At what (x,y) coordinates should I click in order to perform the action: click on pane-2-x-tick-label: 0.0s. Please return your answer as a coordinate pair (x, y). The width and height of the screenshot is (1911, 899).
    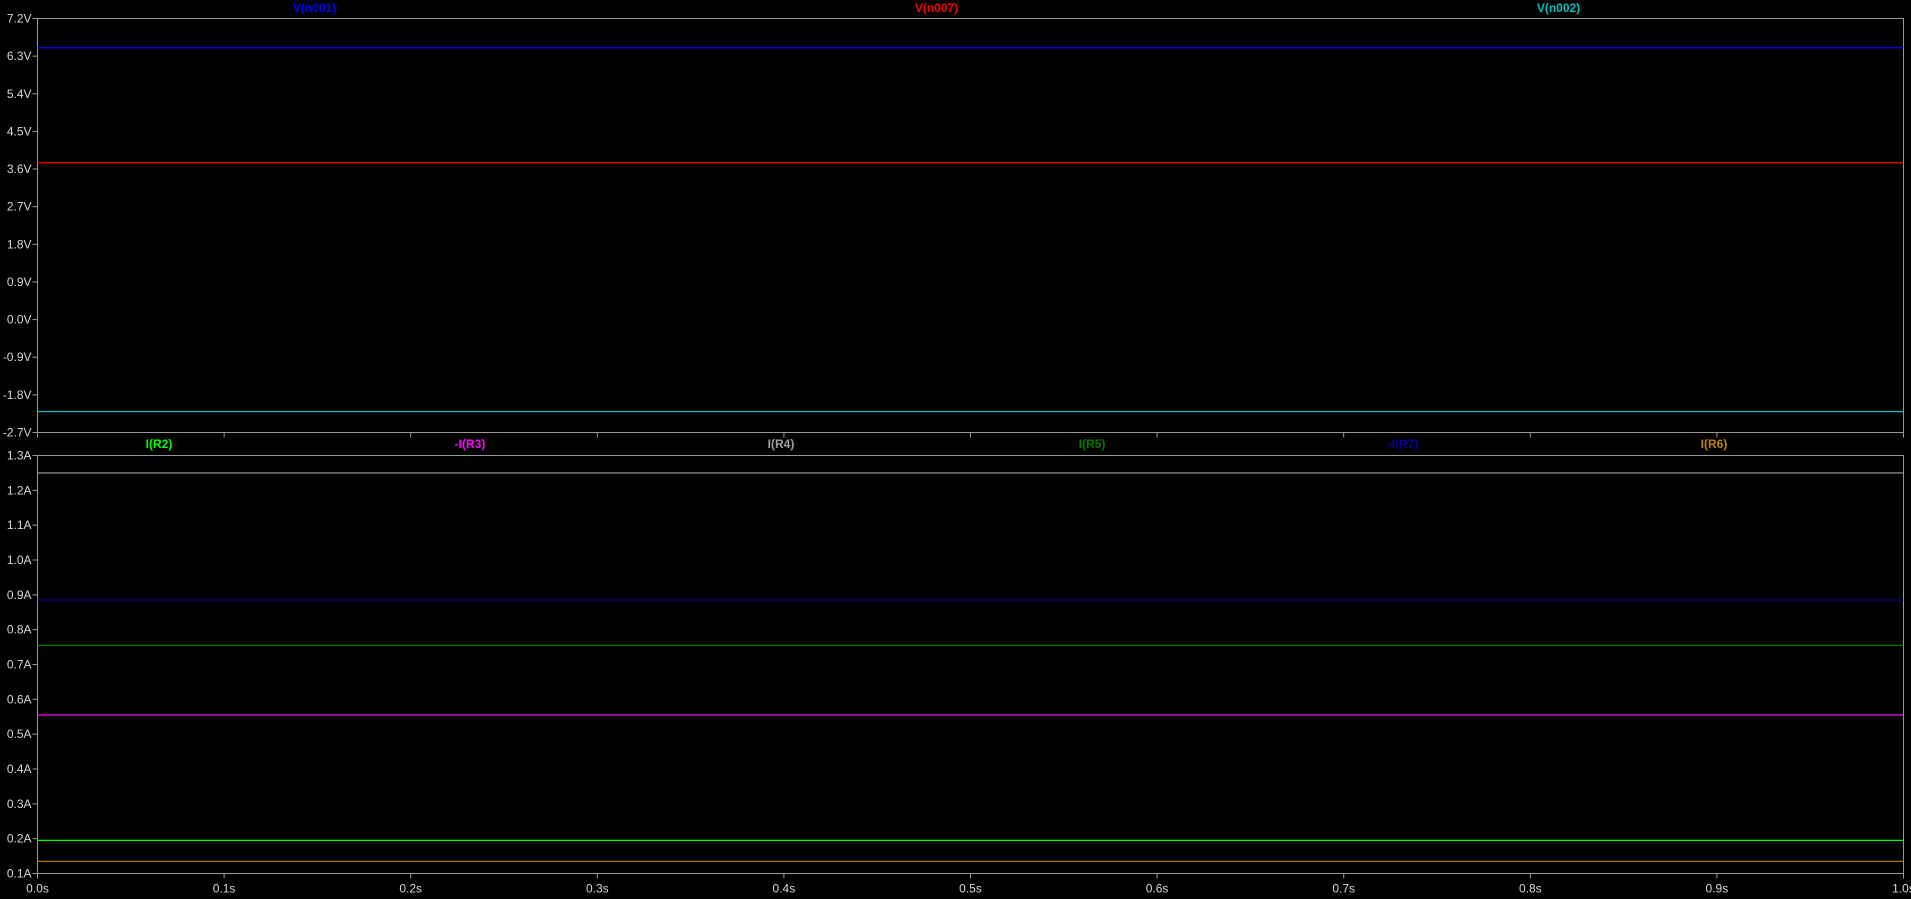
    Looking at the image, I should click on (37, 889).